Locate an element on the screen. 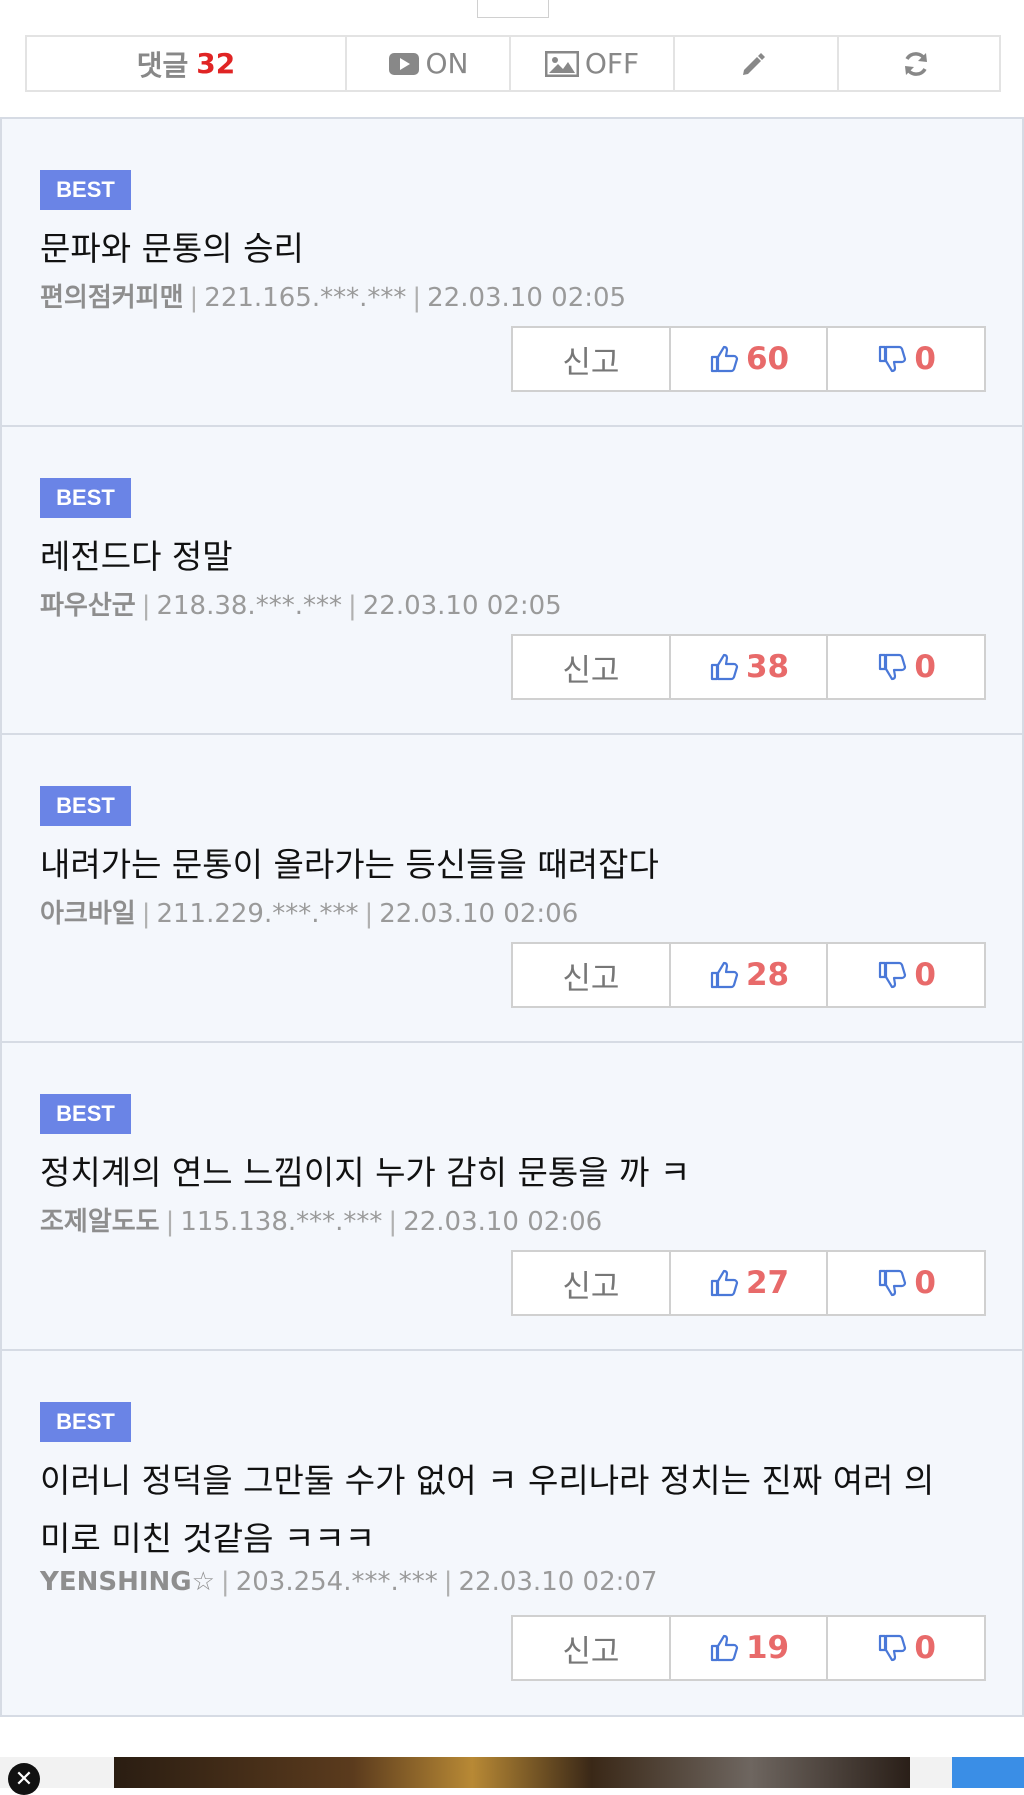  comments-count-tab: 댓글 32 is located at coordinates (187, 63).